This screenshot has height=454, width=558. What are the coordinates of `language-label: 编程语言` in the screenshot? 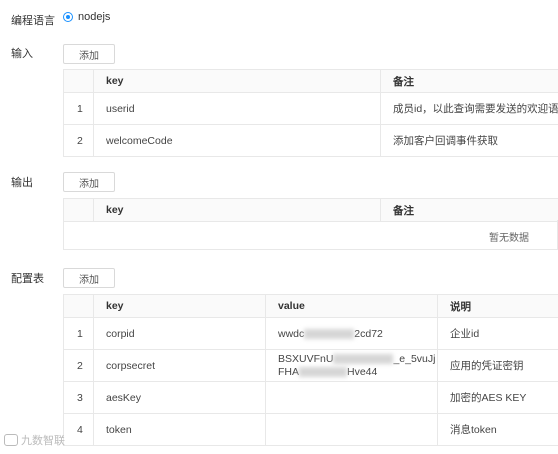 It's located at (33, 21).